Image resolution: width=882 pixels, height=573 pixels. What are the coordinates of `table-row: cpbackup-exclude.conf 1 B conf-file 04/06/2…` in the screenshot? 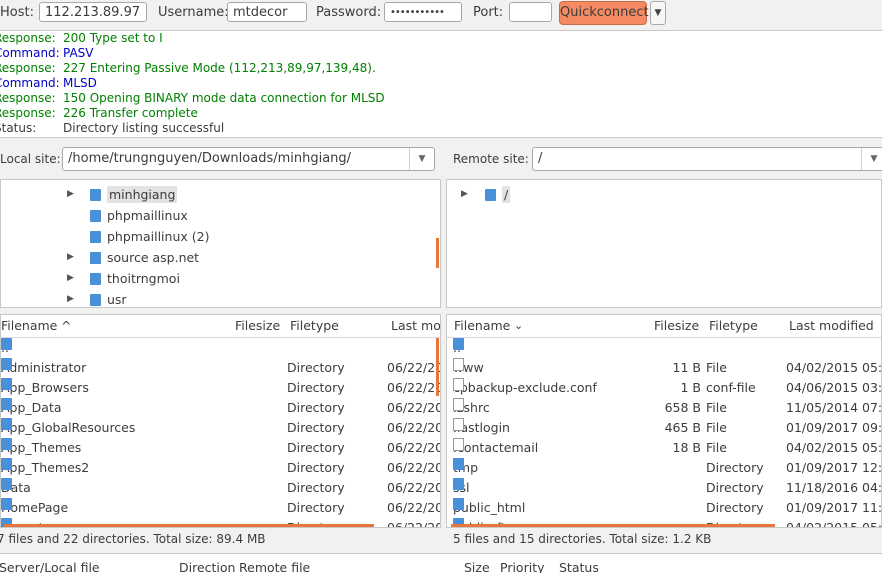 It's located at (664, 388).